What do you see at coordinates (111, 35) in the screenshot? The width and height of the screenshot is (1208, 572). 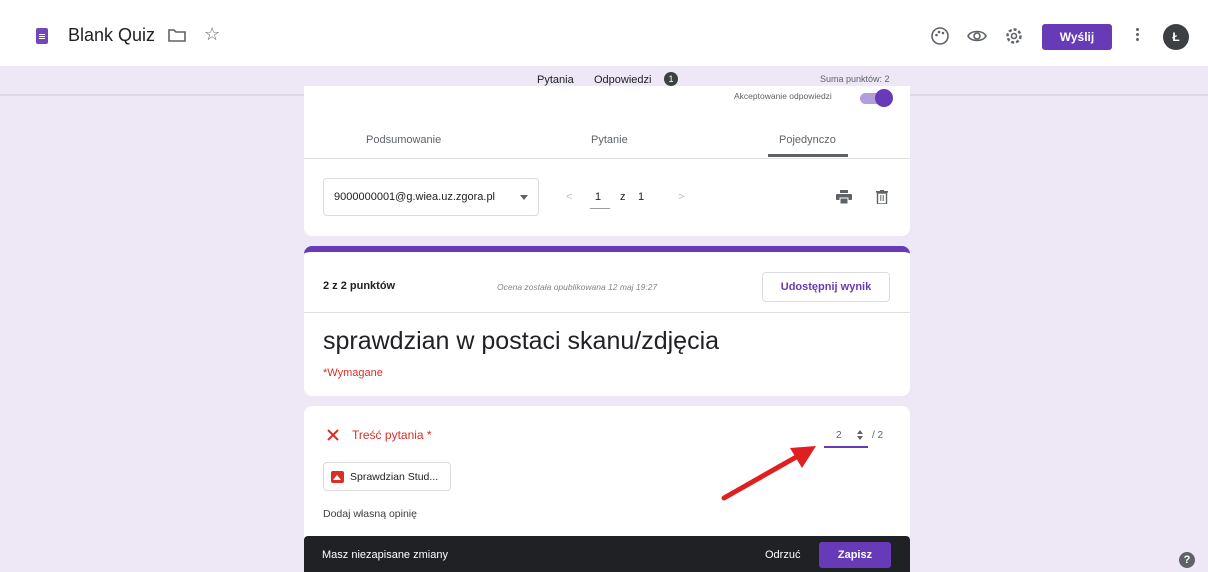 I see `form-title-field: Blank Quiz` at bounding box center [111, 35].